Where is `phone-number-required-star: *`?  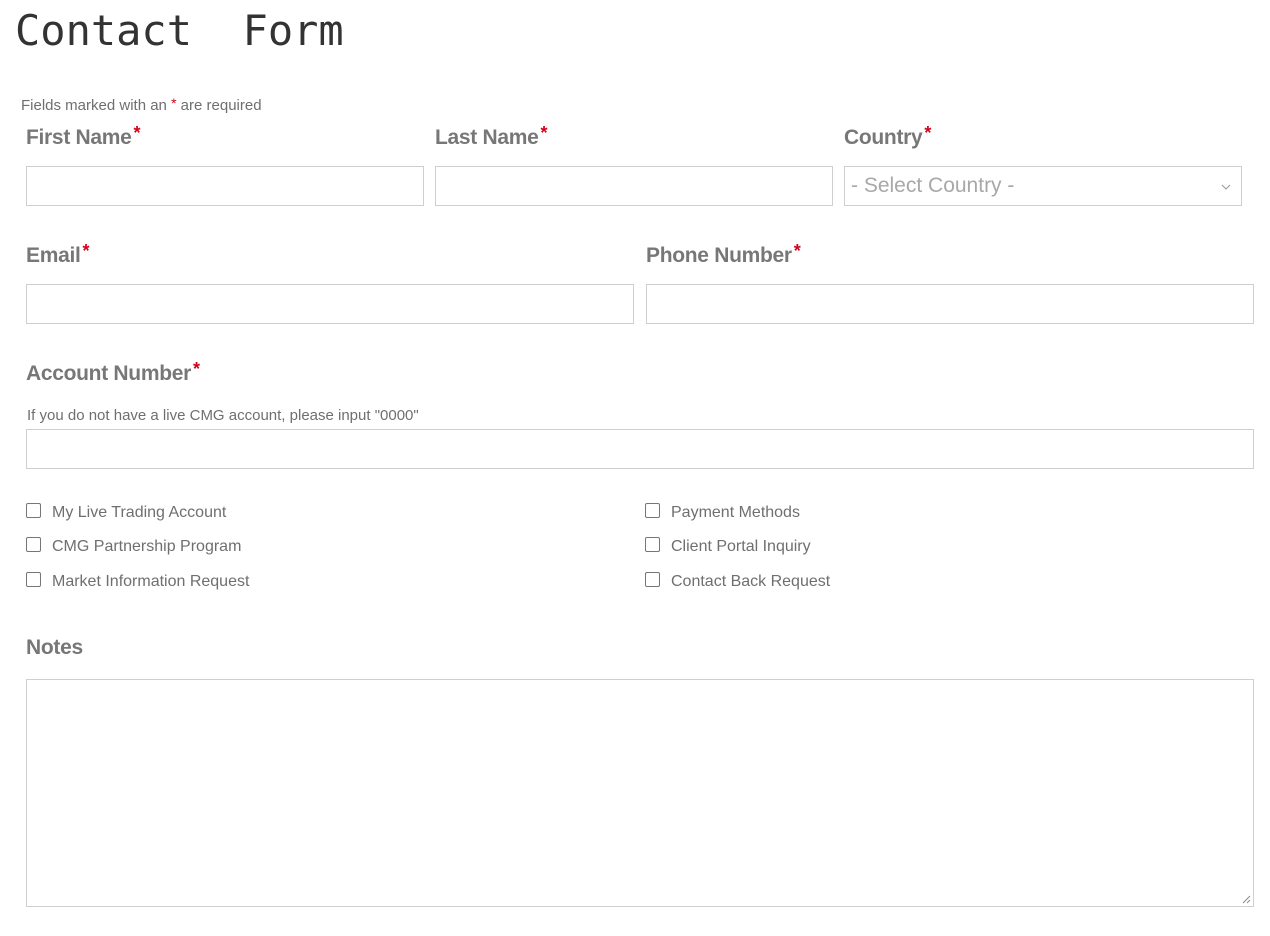
phone-number-required-star: * is located at coordinates (797, 251).